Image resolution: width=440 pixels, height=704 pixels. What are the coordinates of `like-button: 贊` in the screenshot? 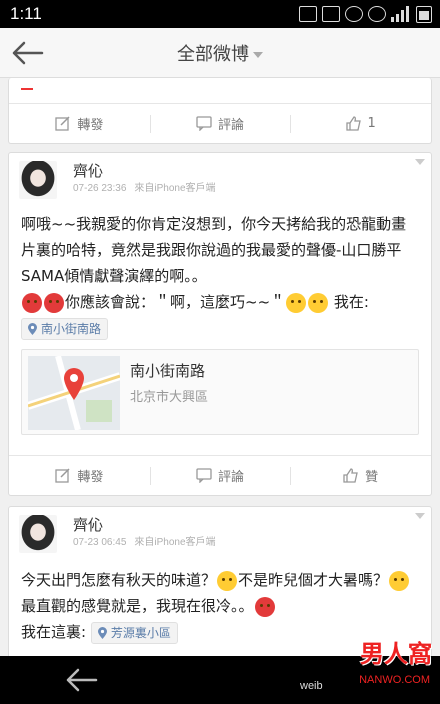 It's located at (360, 475).